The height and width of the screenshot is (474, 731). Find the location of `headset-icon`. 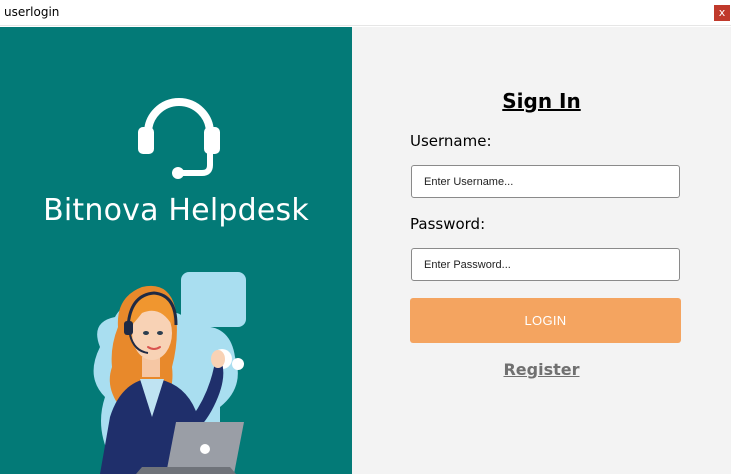

headset-icon is located at coordinates (179, 138).